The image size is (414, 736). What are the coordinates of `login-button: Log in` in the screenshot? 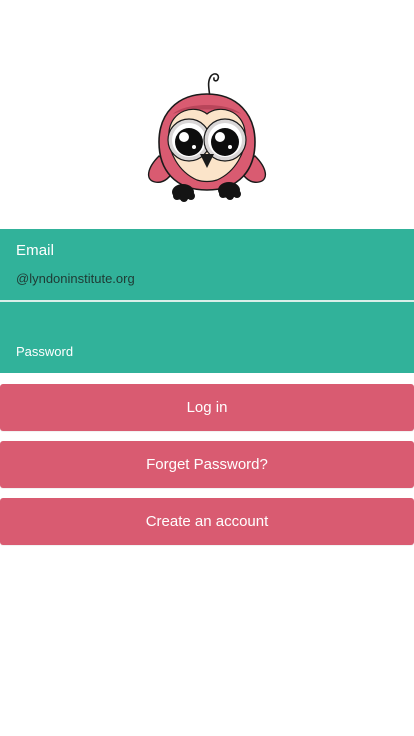 It's located at (207, 407).